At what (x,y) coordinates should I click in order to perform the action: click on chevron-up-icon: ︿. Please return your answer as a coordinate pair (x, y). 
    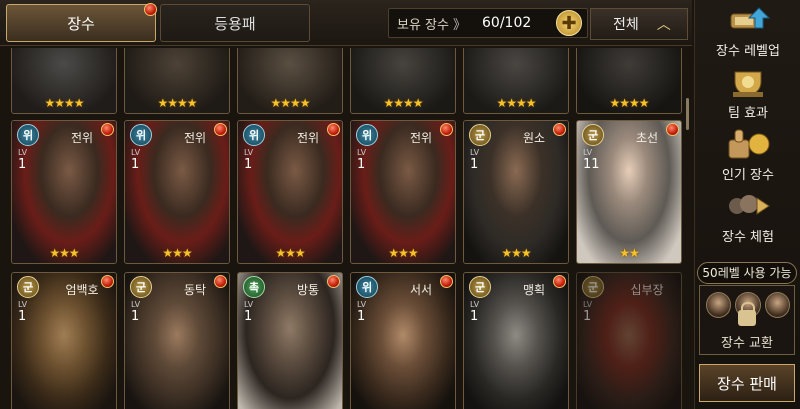
    Looking at the image, I should click on (663, 25).